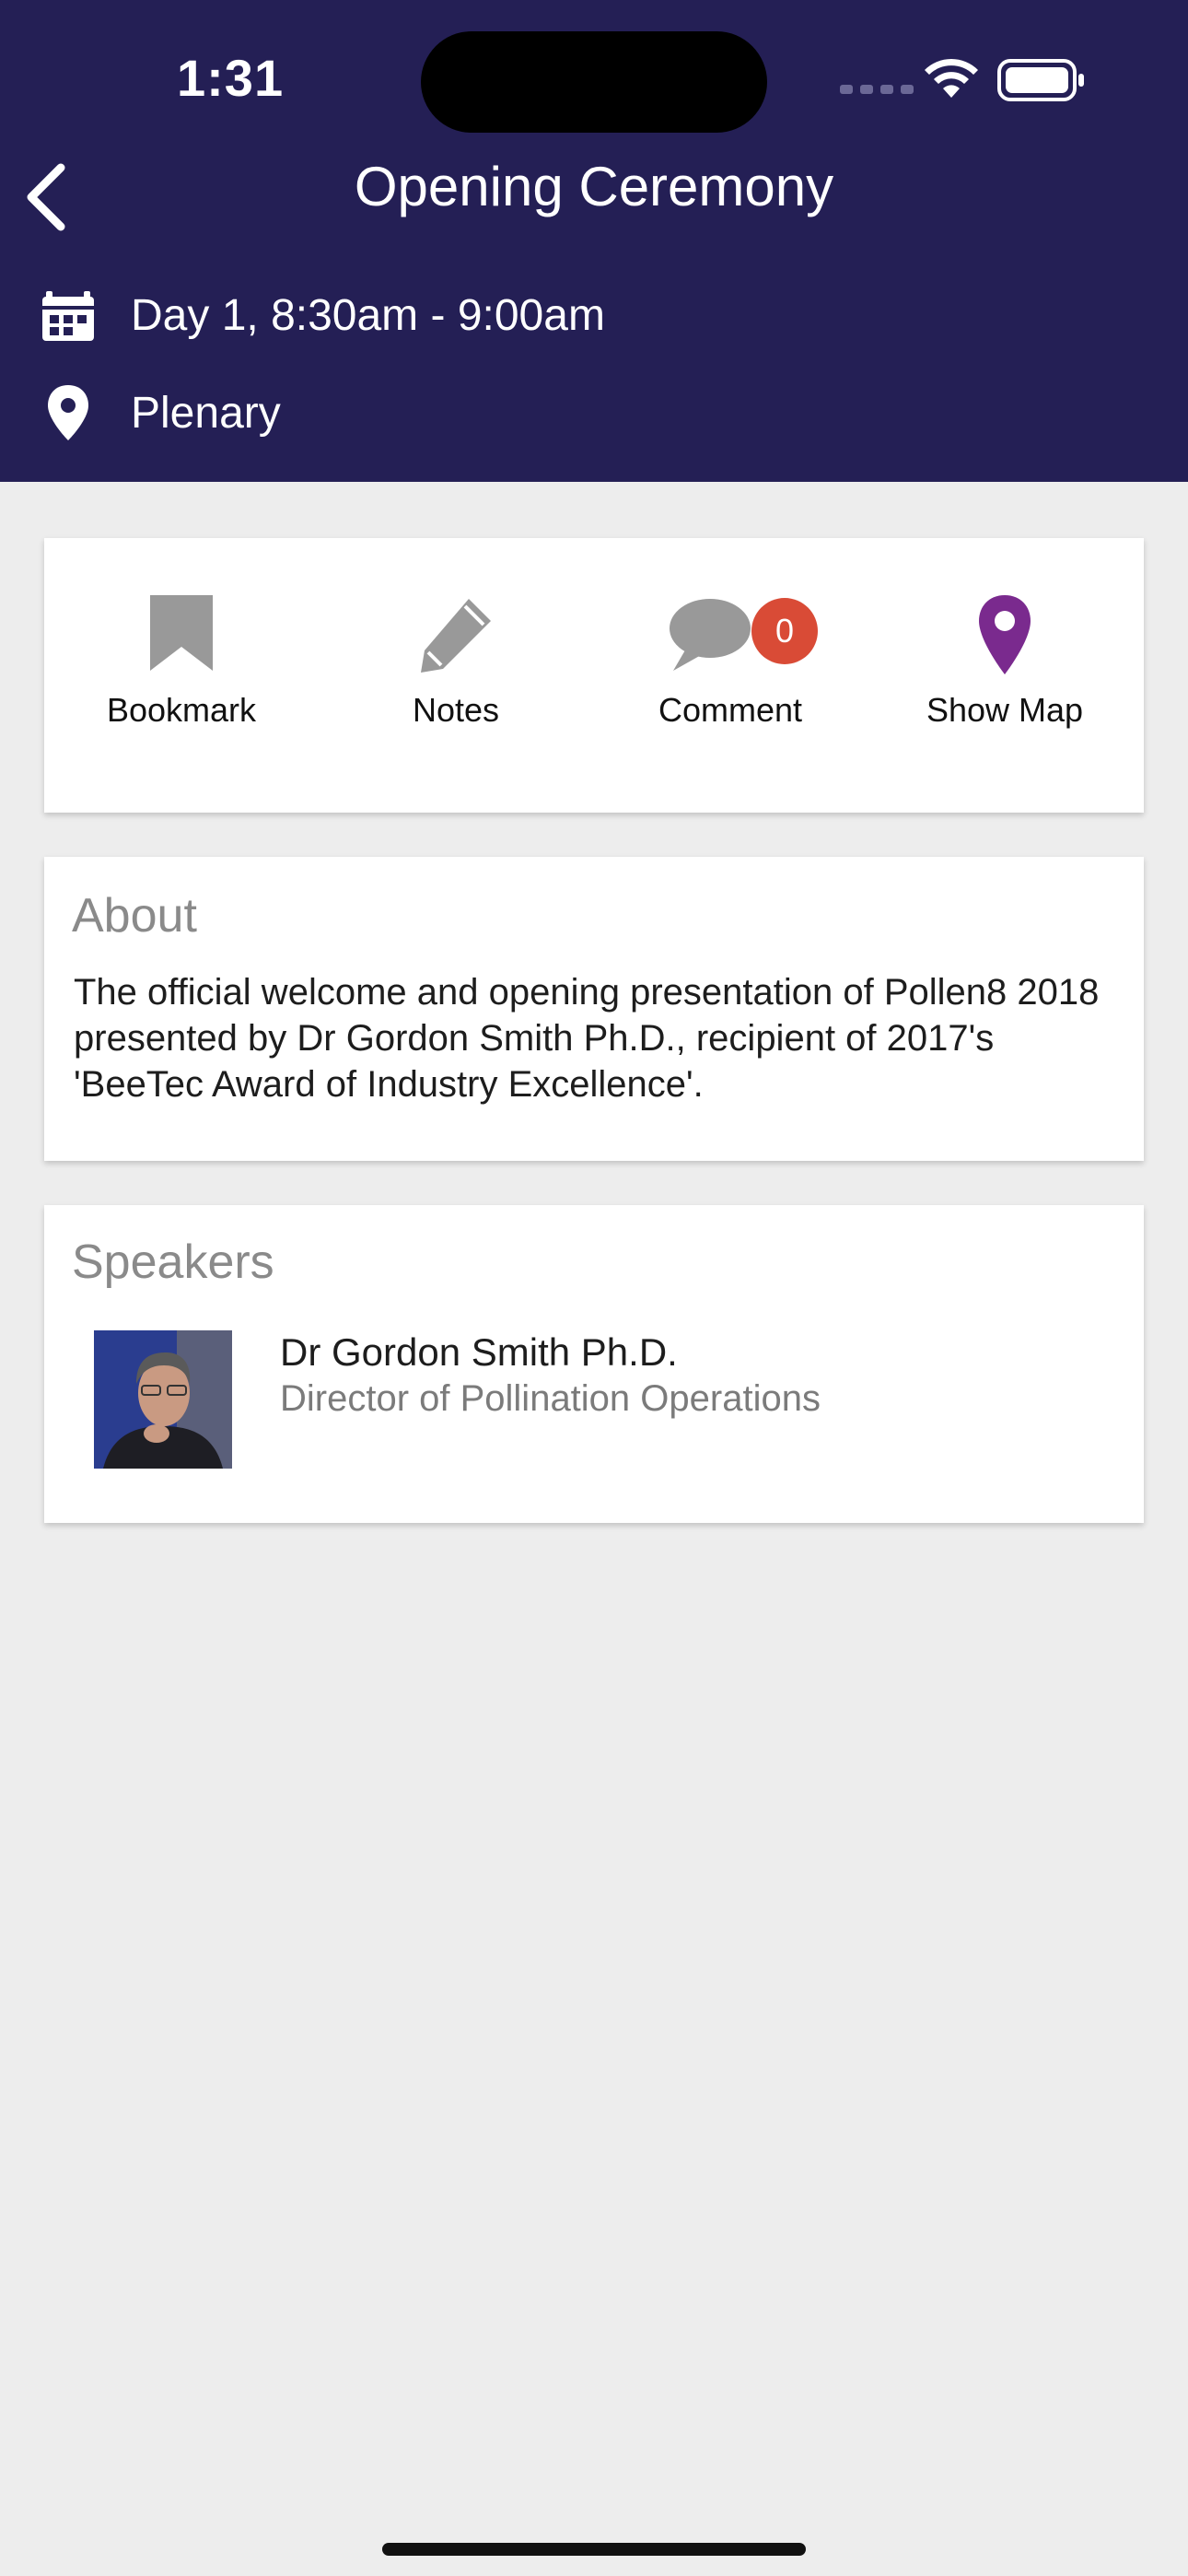 This screenshot has height=2576, width=1188. What do you see at coordinates (1005, 710) in the screenshot?
I see `show-map-label: Show Map` at bounding box center [1005, 710].